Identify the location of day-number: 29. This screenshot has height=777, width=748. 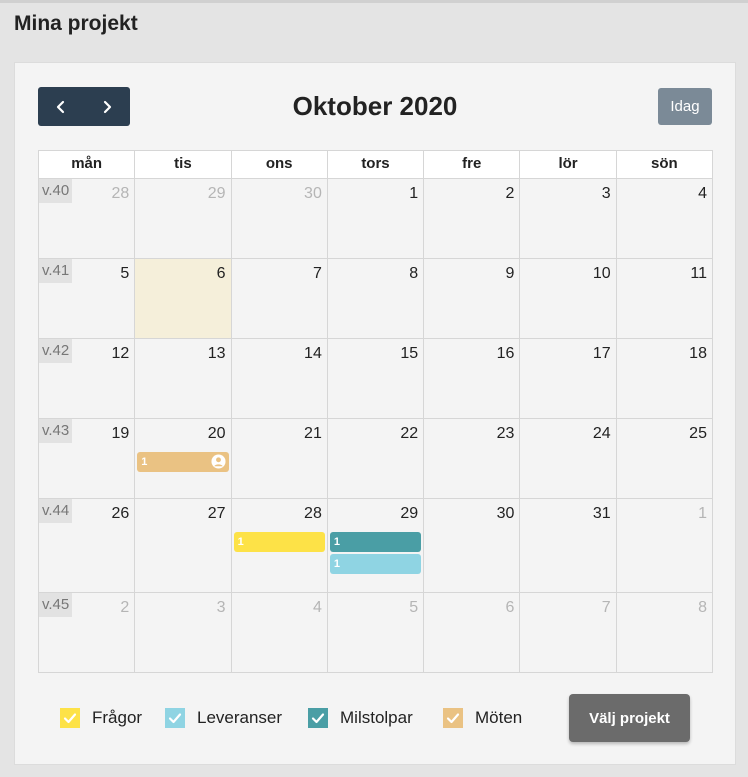
(216, 193).